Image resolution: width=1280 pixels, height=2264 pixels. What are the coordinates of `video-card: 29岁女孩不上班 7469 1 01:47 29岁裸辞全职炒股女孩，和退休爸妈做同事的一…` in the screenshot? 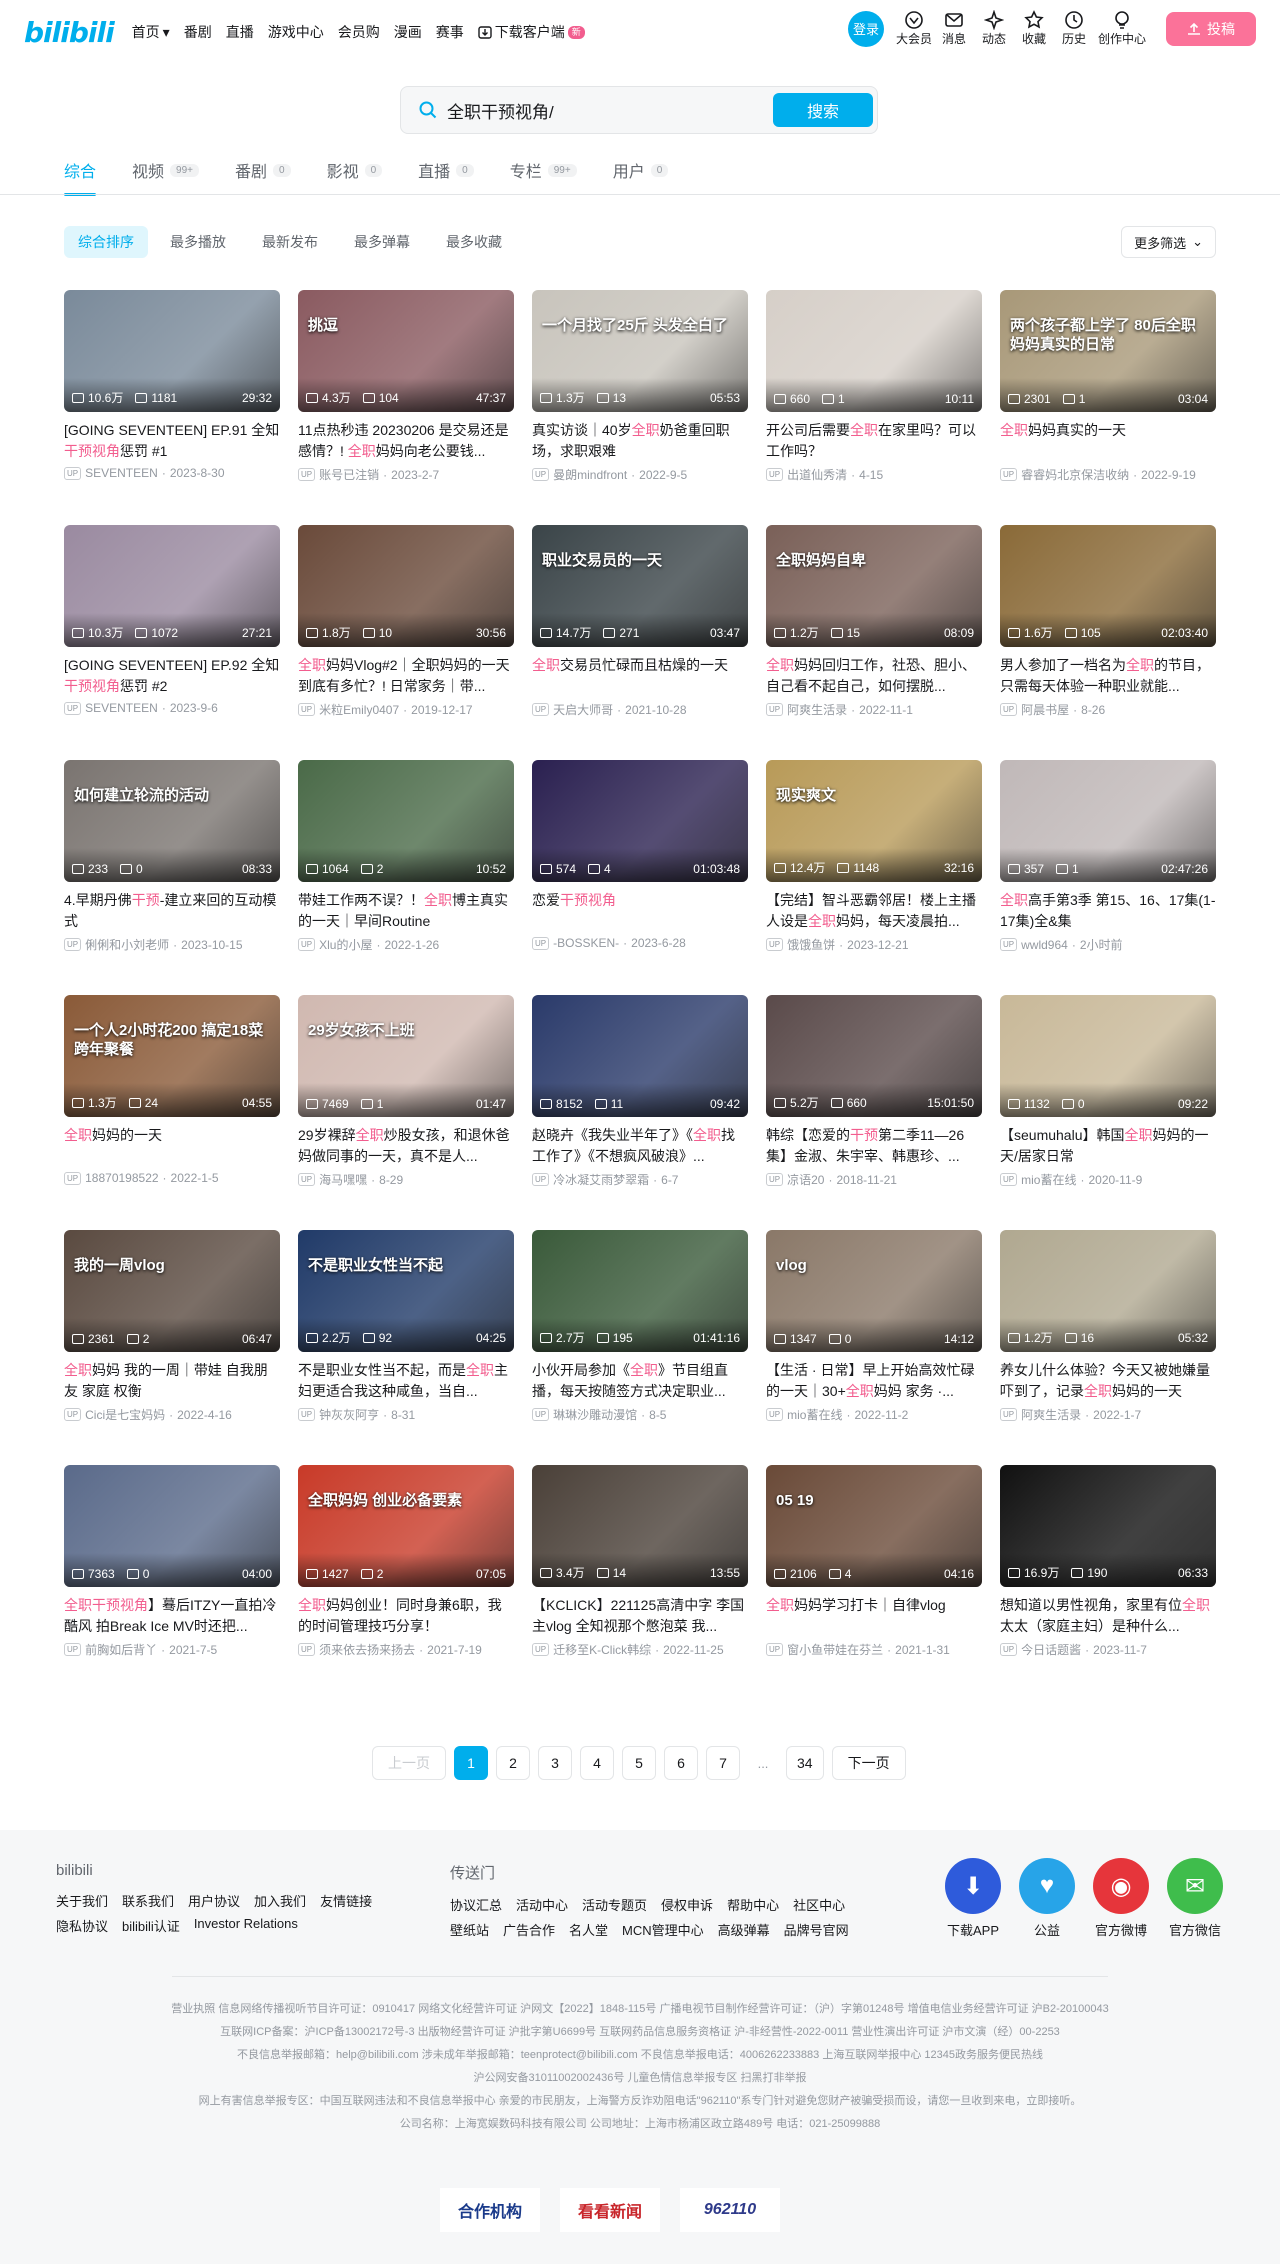 It's located at (406, 1097).